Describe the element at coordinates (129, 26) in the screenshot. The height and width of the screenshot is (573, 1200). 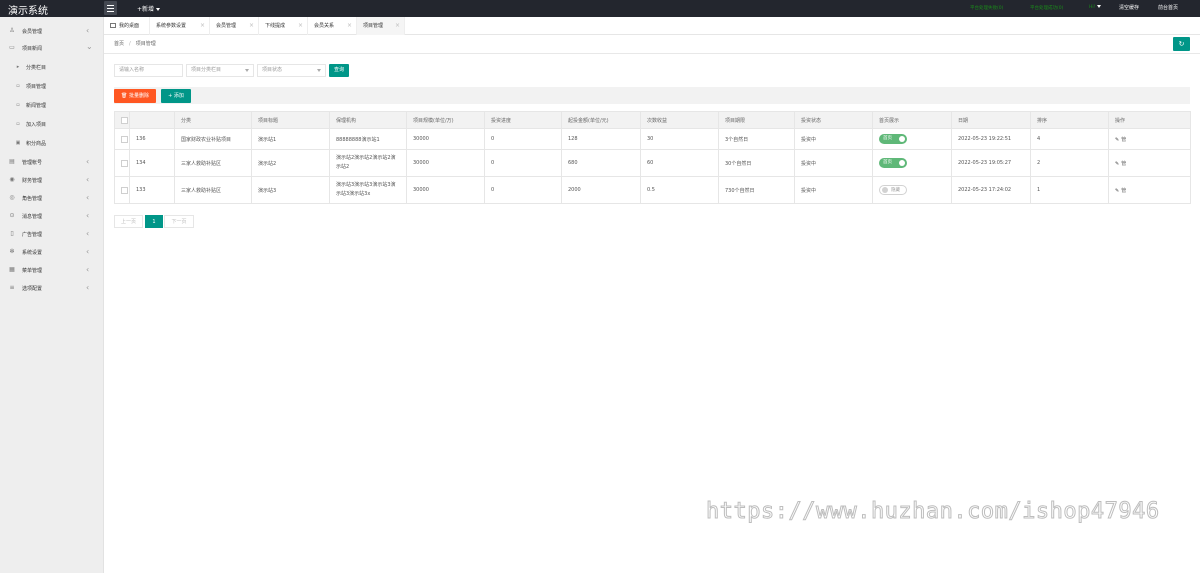
I see `tab-label: 我的桌面` at that location.